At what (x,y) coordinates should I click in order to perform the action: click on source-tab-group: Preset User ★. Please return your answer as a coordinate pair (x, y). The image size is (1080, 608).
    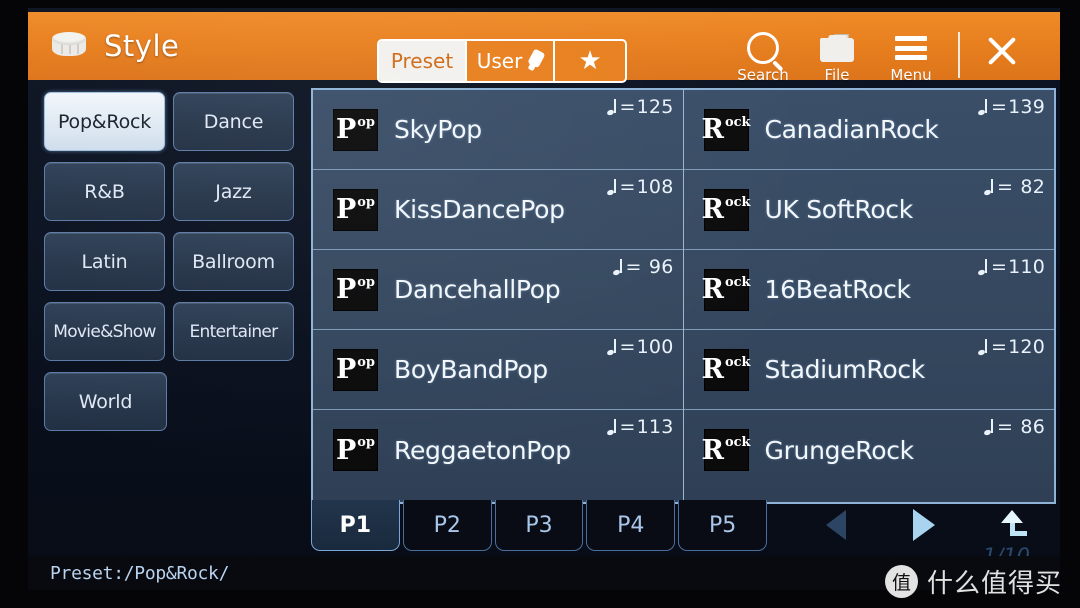
    Looking at the image, I should click on (502, 61).